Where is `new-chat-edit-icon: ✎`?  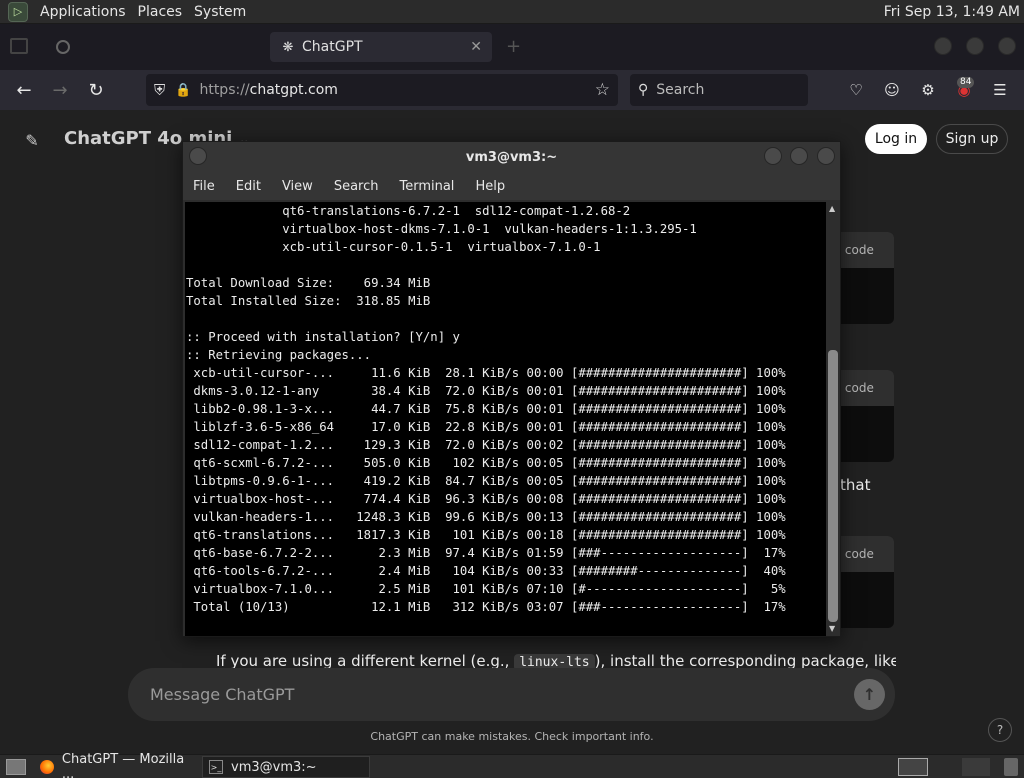
new-chat-edit-icon: ✎ is located at coordinates (32, 140).